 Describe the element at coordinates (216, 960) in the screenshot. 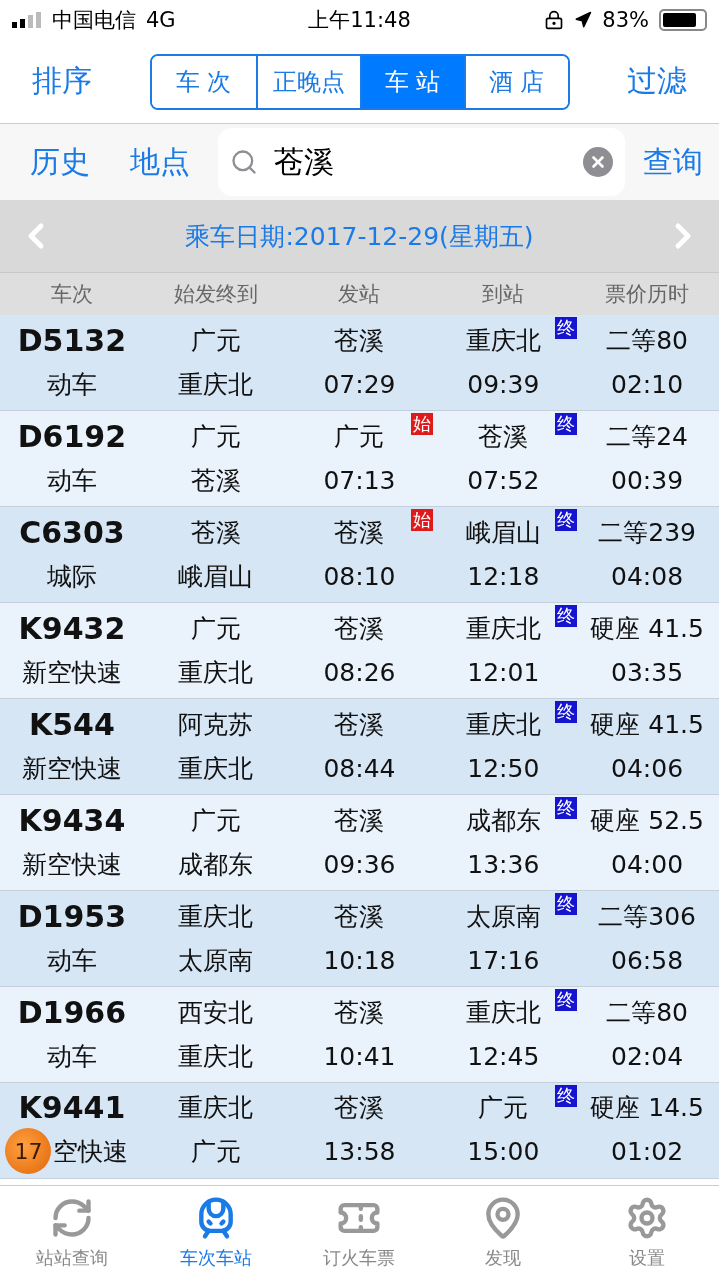

I see `terminus-station: 太原南` at that location.